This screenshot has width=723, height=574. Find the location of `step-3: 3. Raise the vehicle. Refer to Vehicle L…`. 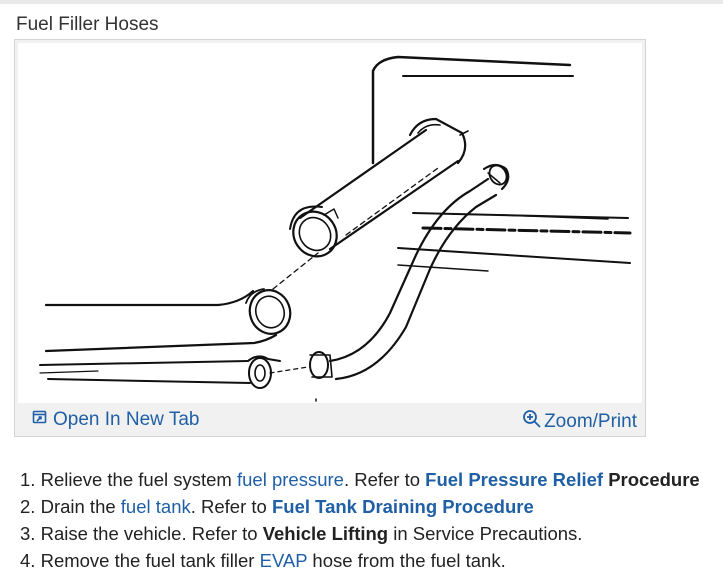

step-3: 3. Raise the vehicle. Refer to Vehicle L… is located at coordinates (360, 533).